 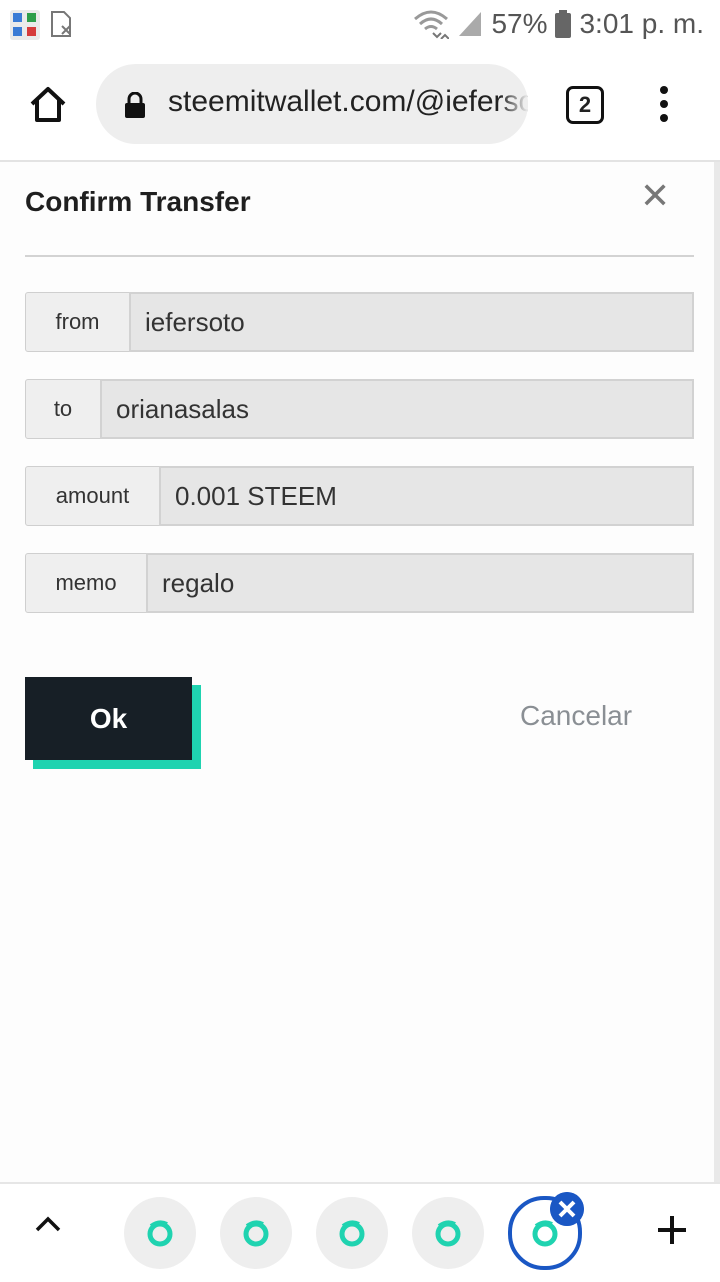 I want to click on url-text: steemitwallet.com/@iefersoto, so click(x=348, y=101).